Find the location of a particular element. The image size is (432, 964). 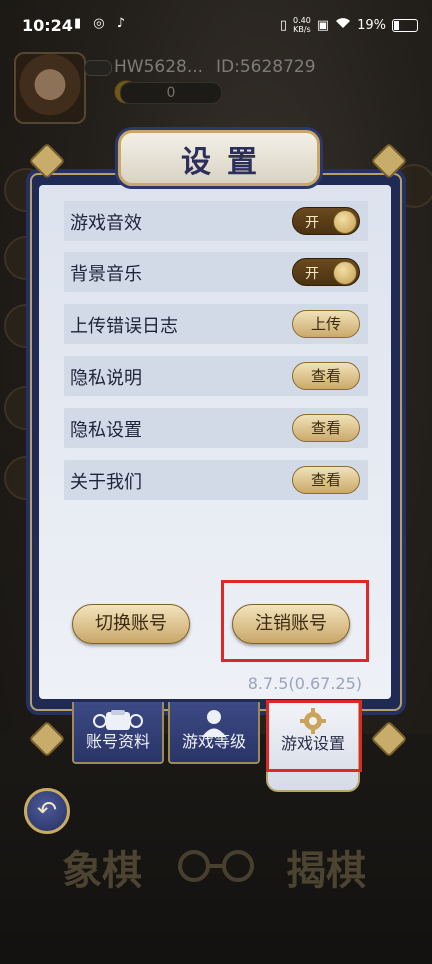

row-privacy-statement: 隐私说明 查看 is located at coordinates (216, 376).